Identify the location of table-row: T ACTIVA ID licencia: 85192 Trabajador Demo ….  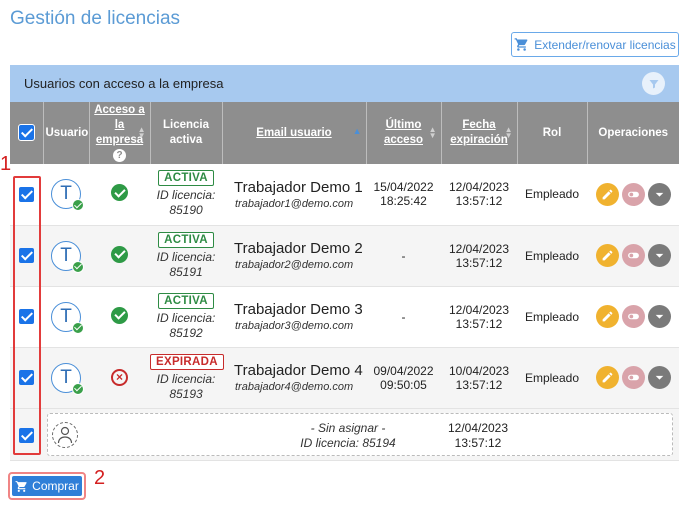
(344, 317).